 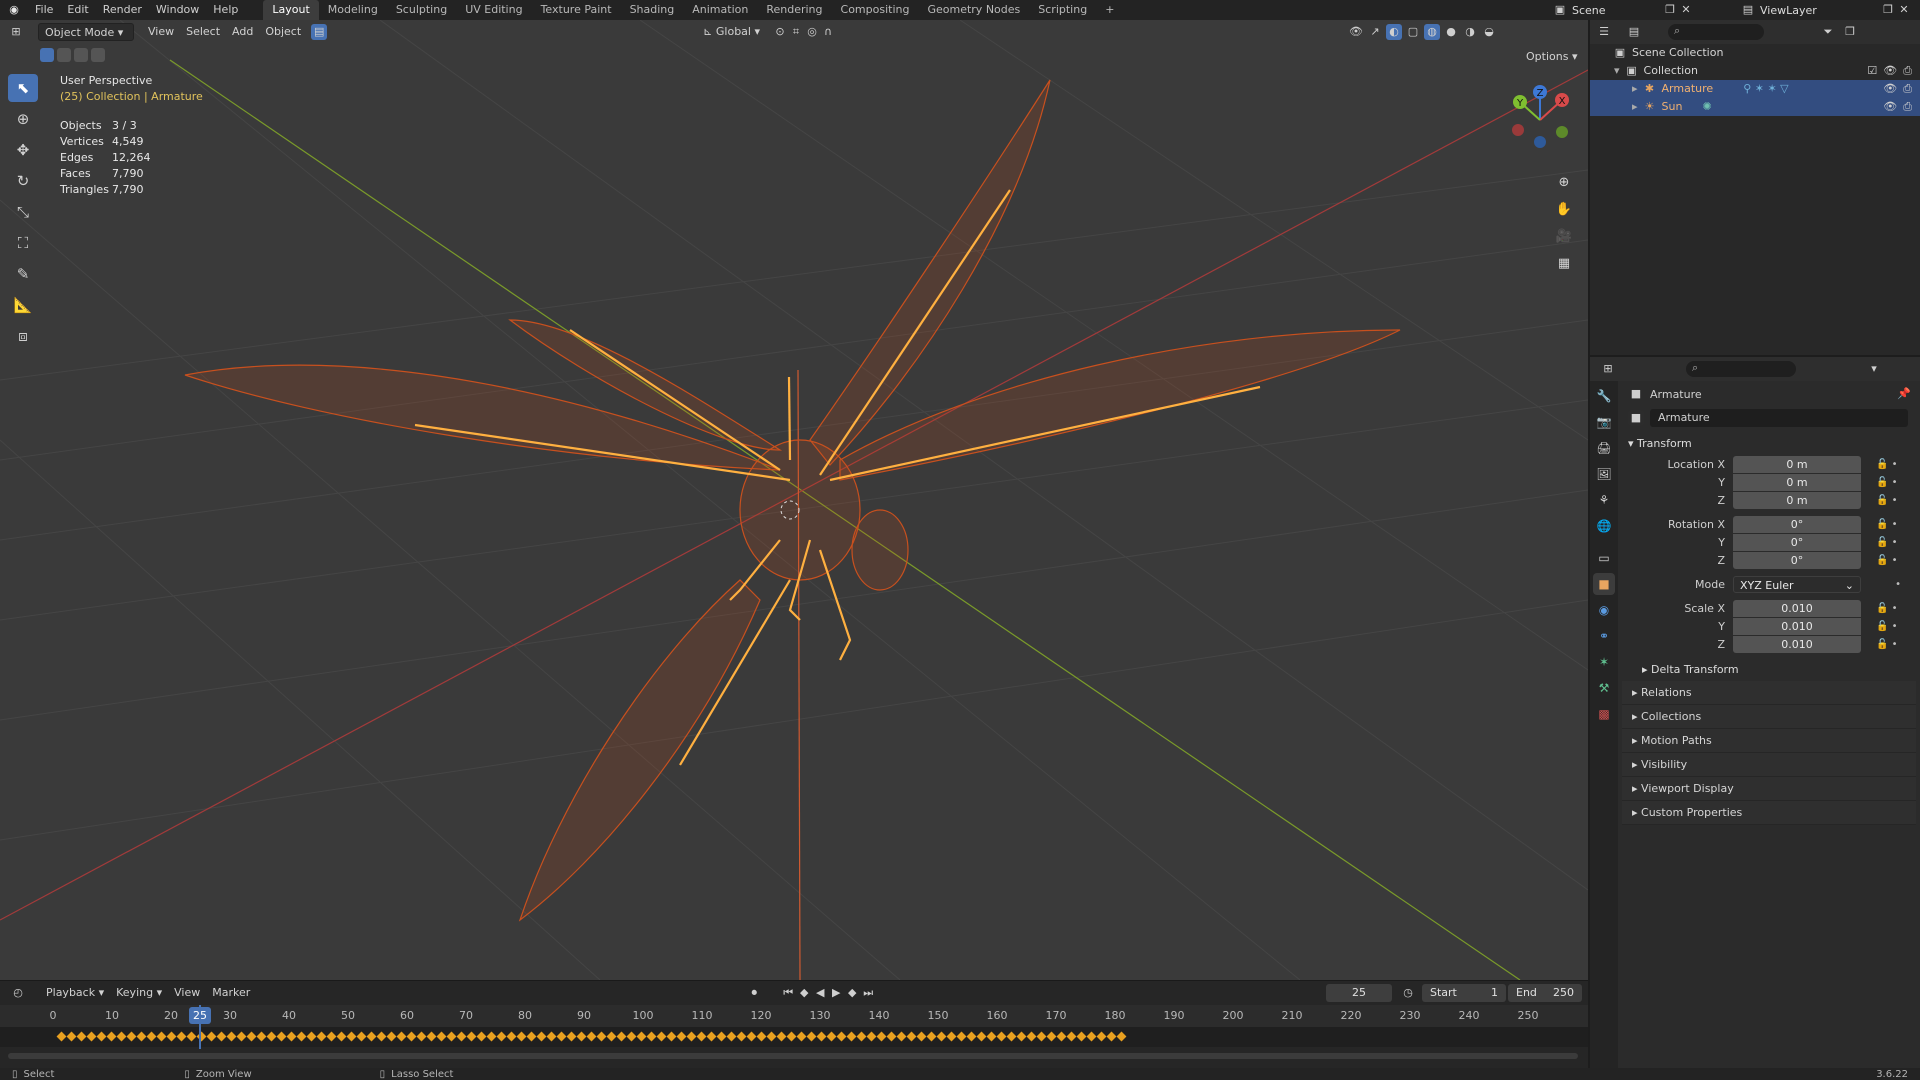 I want to click on world-tab-icon: 🌐, so click(x=1604, y=526).